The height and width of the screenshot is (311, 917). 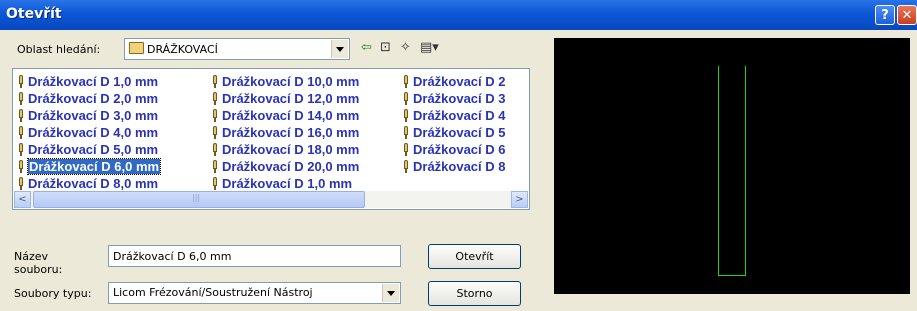 What do you see at coordinates (172, 256) in the screenshot?
I see `filename-value: Drážkovací D 6,0 mm` at bounding box center [172, 256].